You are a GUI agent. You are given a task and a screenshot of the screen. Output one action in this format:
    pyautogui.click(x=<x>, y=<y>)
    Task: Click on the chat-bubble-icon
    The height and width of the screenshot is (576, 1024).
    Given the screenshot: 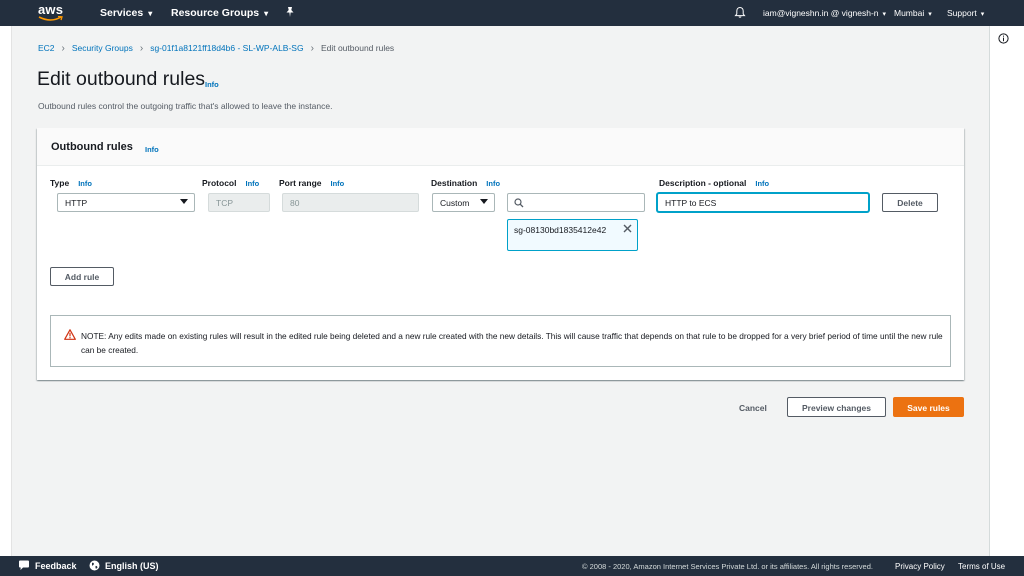 What is the action you would take?
    pyautogui.click(x=24, y=565)
    